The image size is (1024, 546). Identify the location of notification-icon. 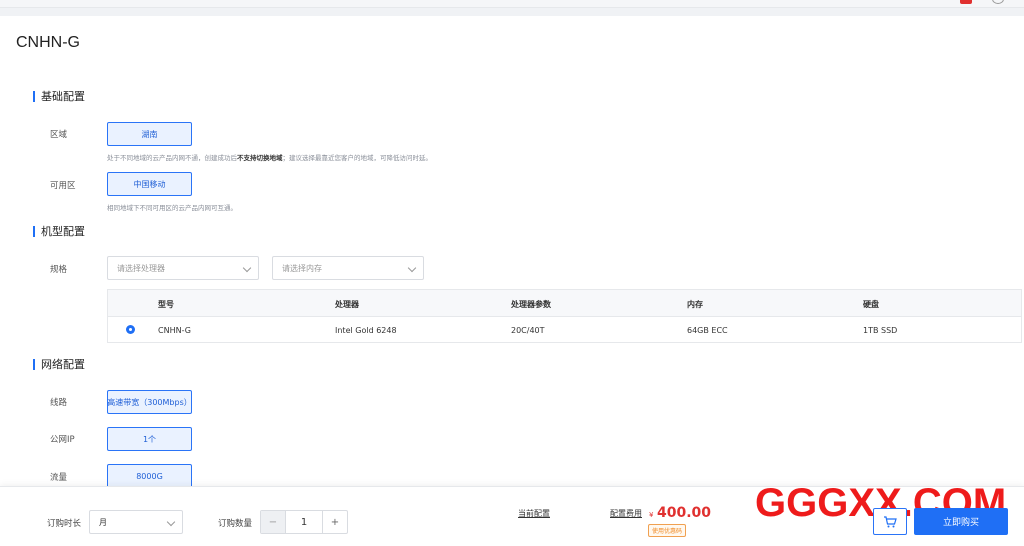
(966, 2).